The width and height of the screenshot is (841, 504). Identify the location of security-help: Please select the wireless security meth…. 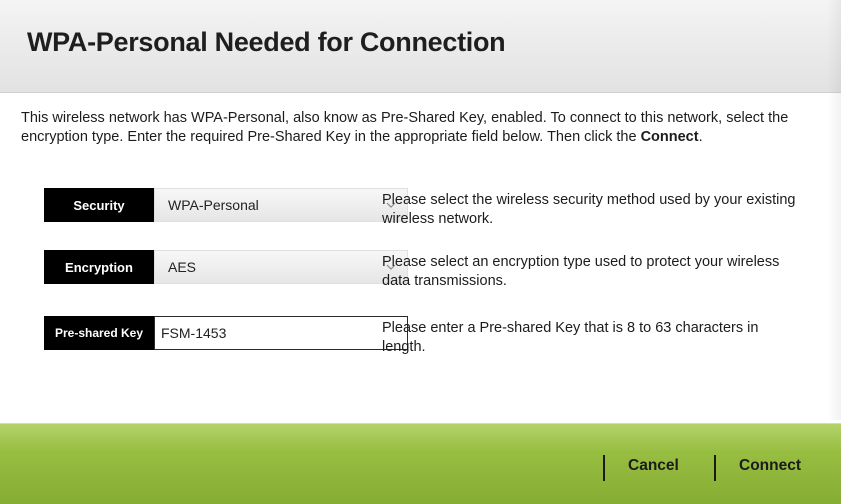
(589, 209).